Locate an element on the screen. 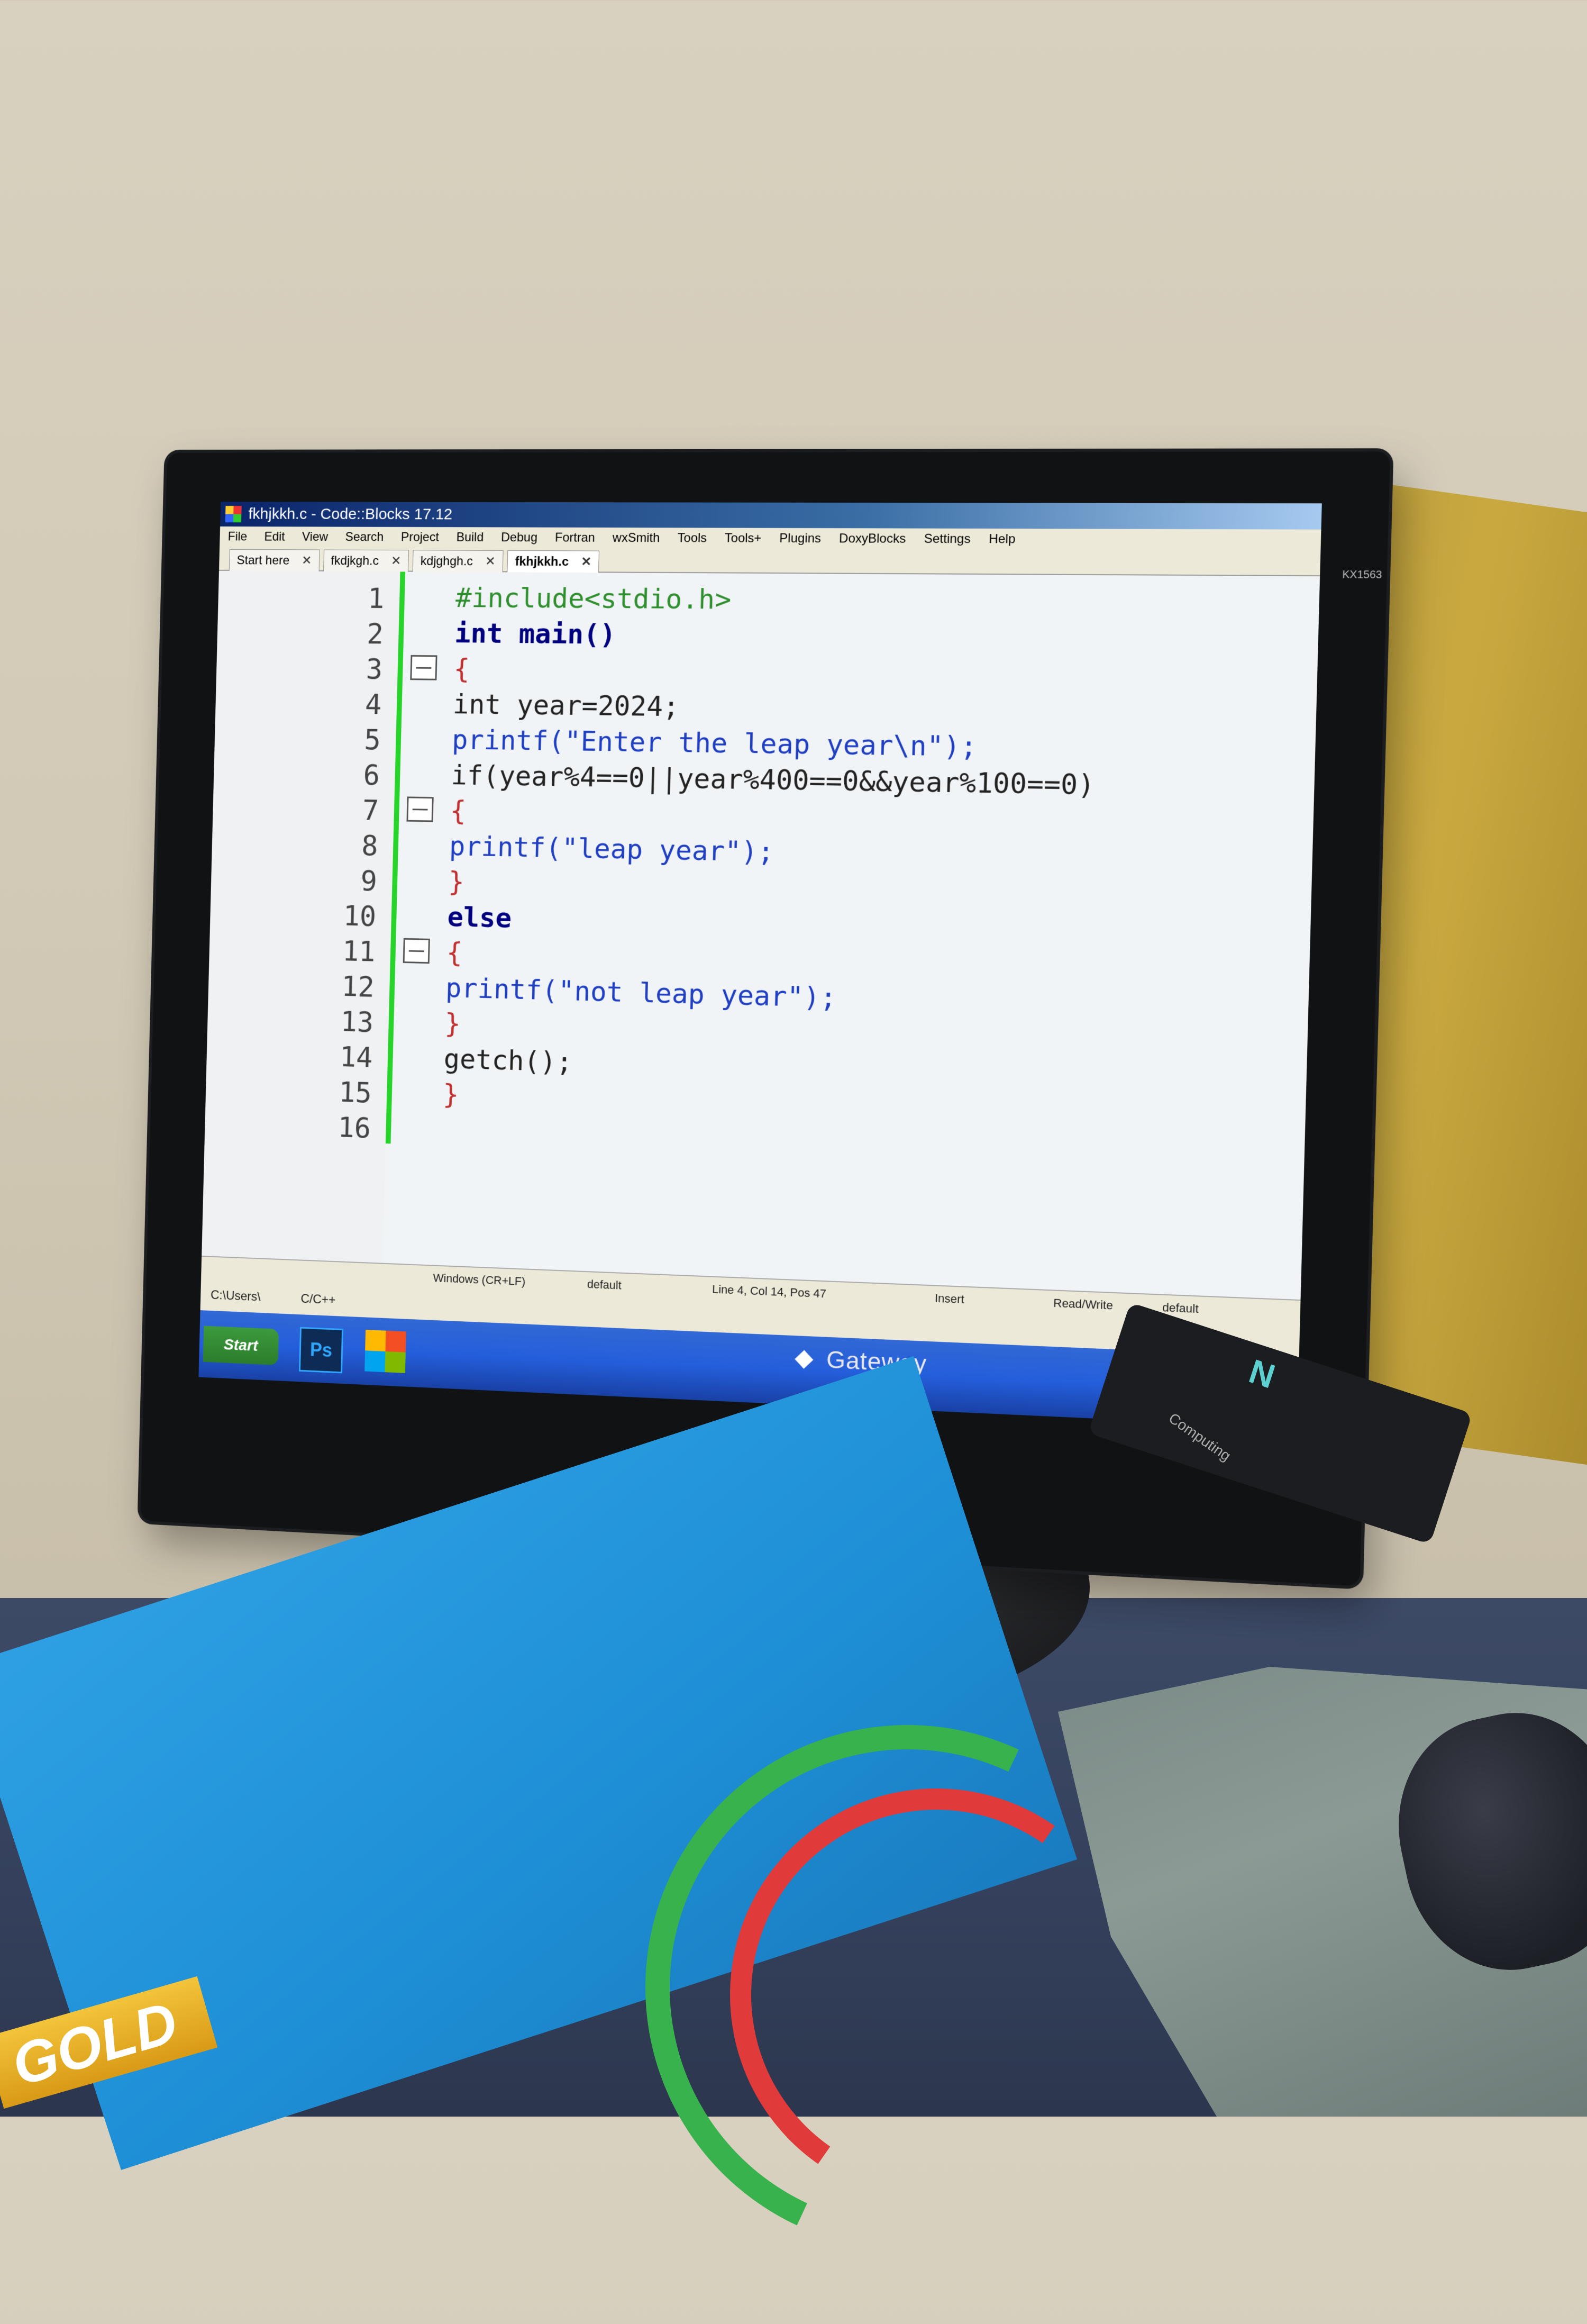 This screenshot has height=2324, width=1587. menu-search: Search is located at coordinates (365, 537).